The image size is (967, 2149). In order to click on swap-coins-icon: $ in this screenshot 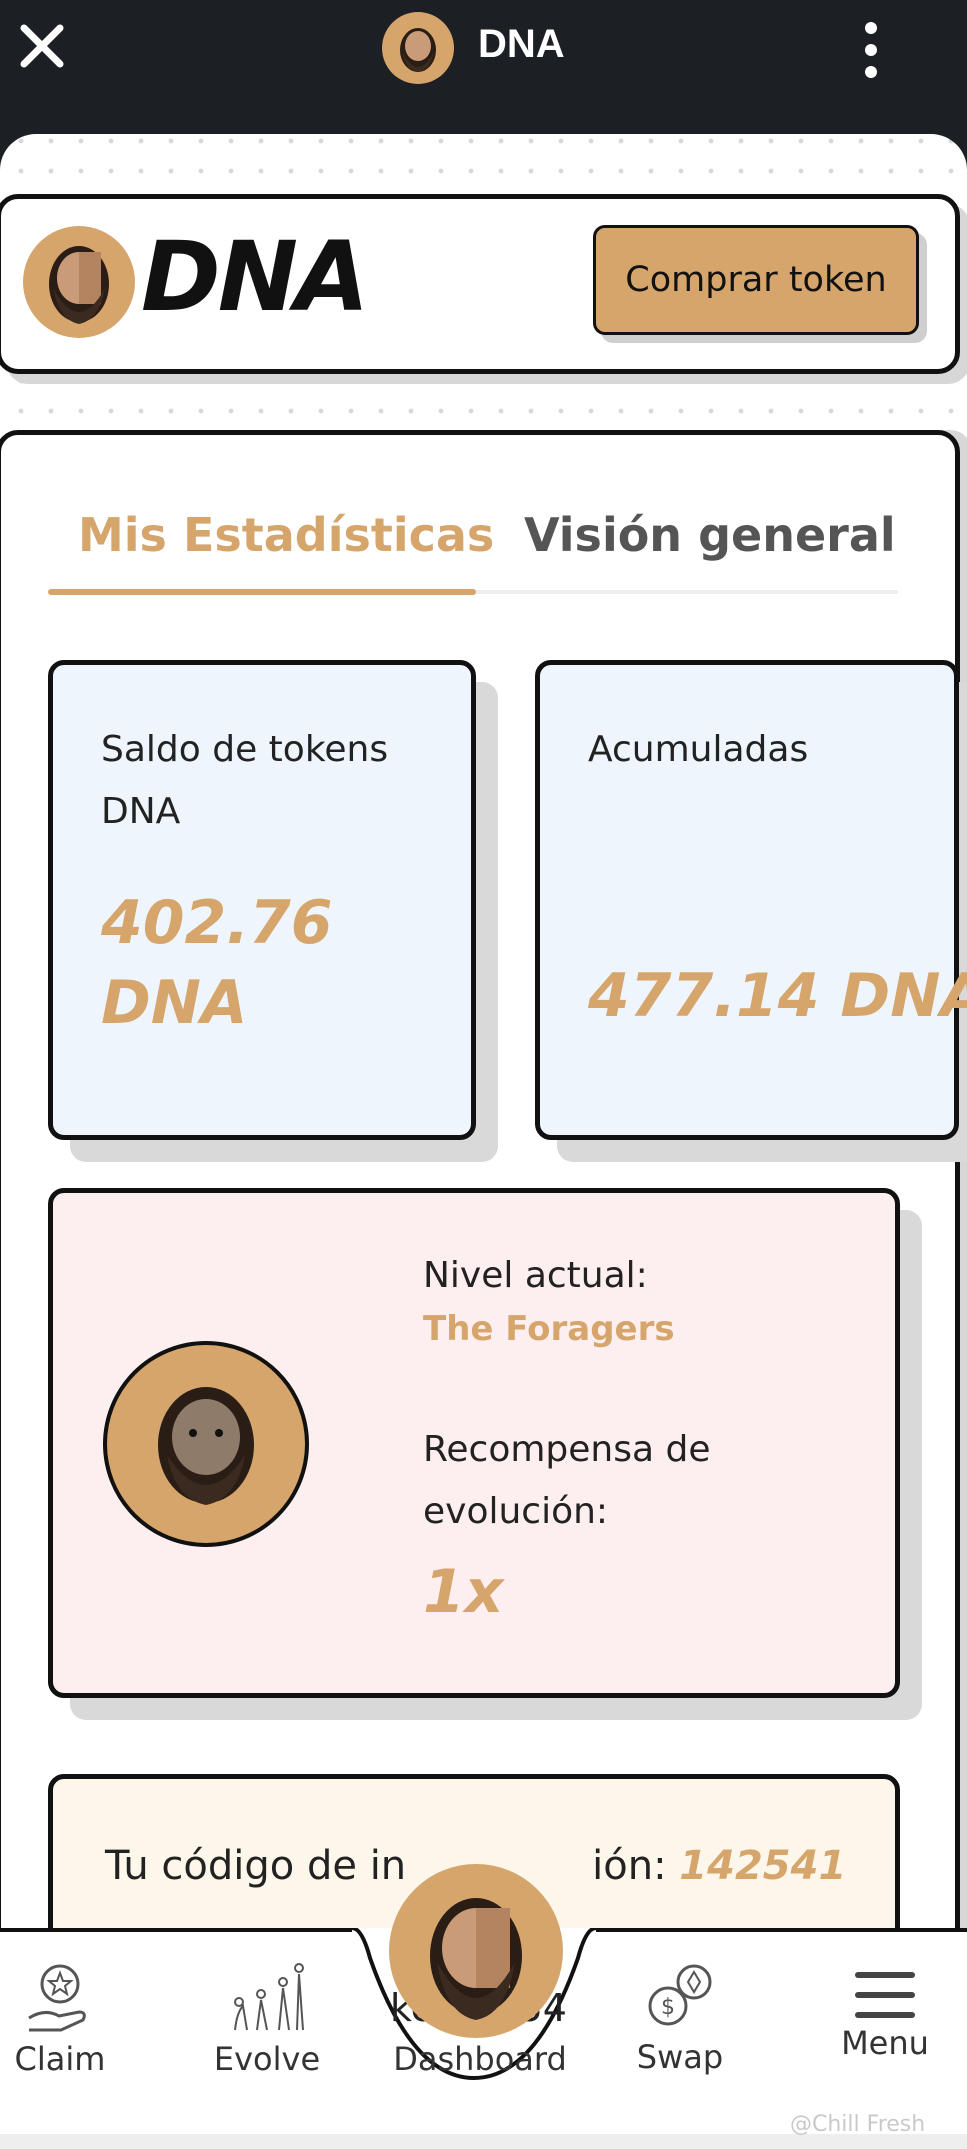, I will do `click(680, 1995)`.